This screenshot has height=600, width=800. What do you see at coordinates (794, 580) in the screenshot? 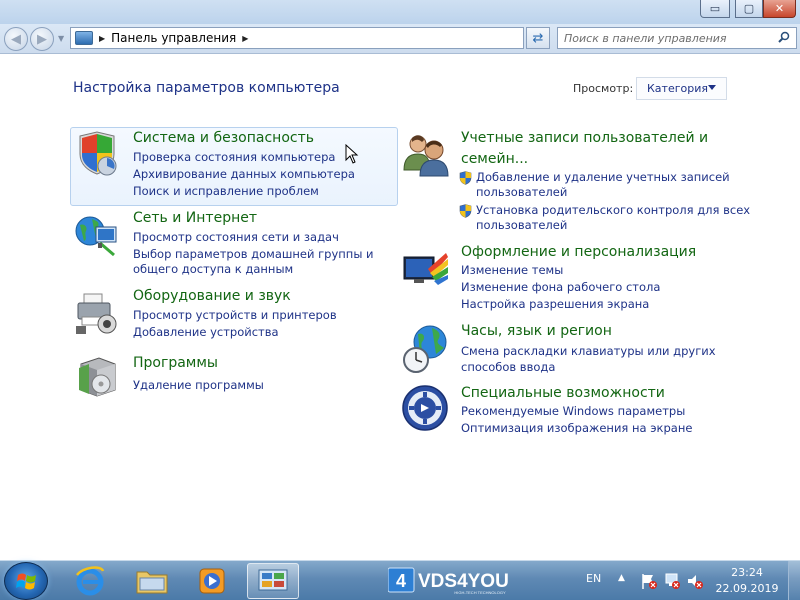
I see `show-desktop-button` at bounding box center [794, 580].